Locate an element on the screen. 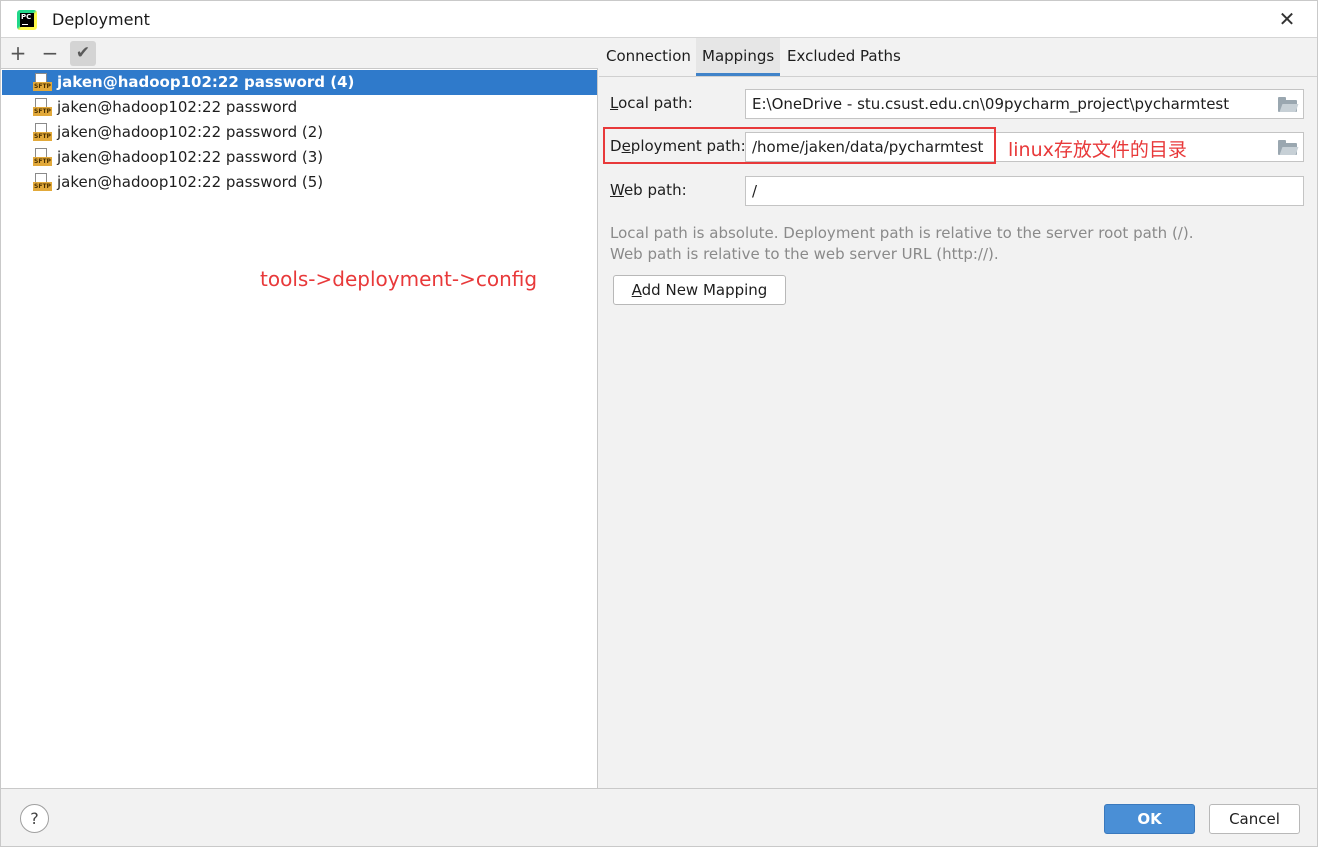  window-title: Deployment is located at coordinates (101, 19).